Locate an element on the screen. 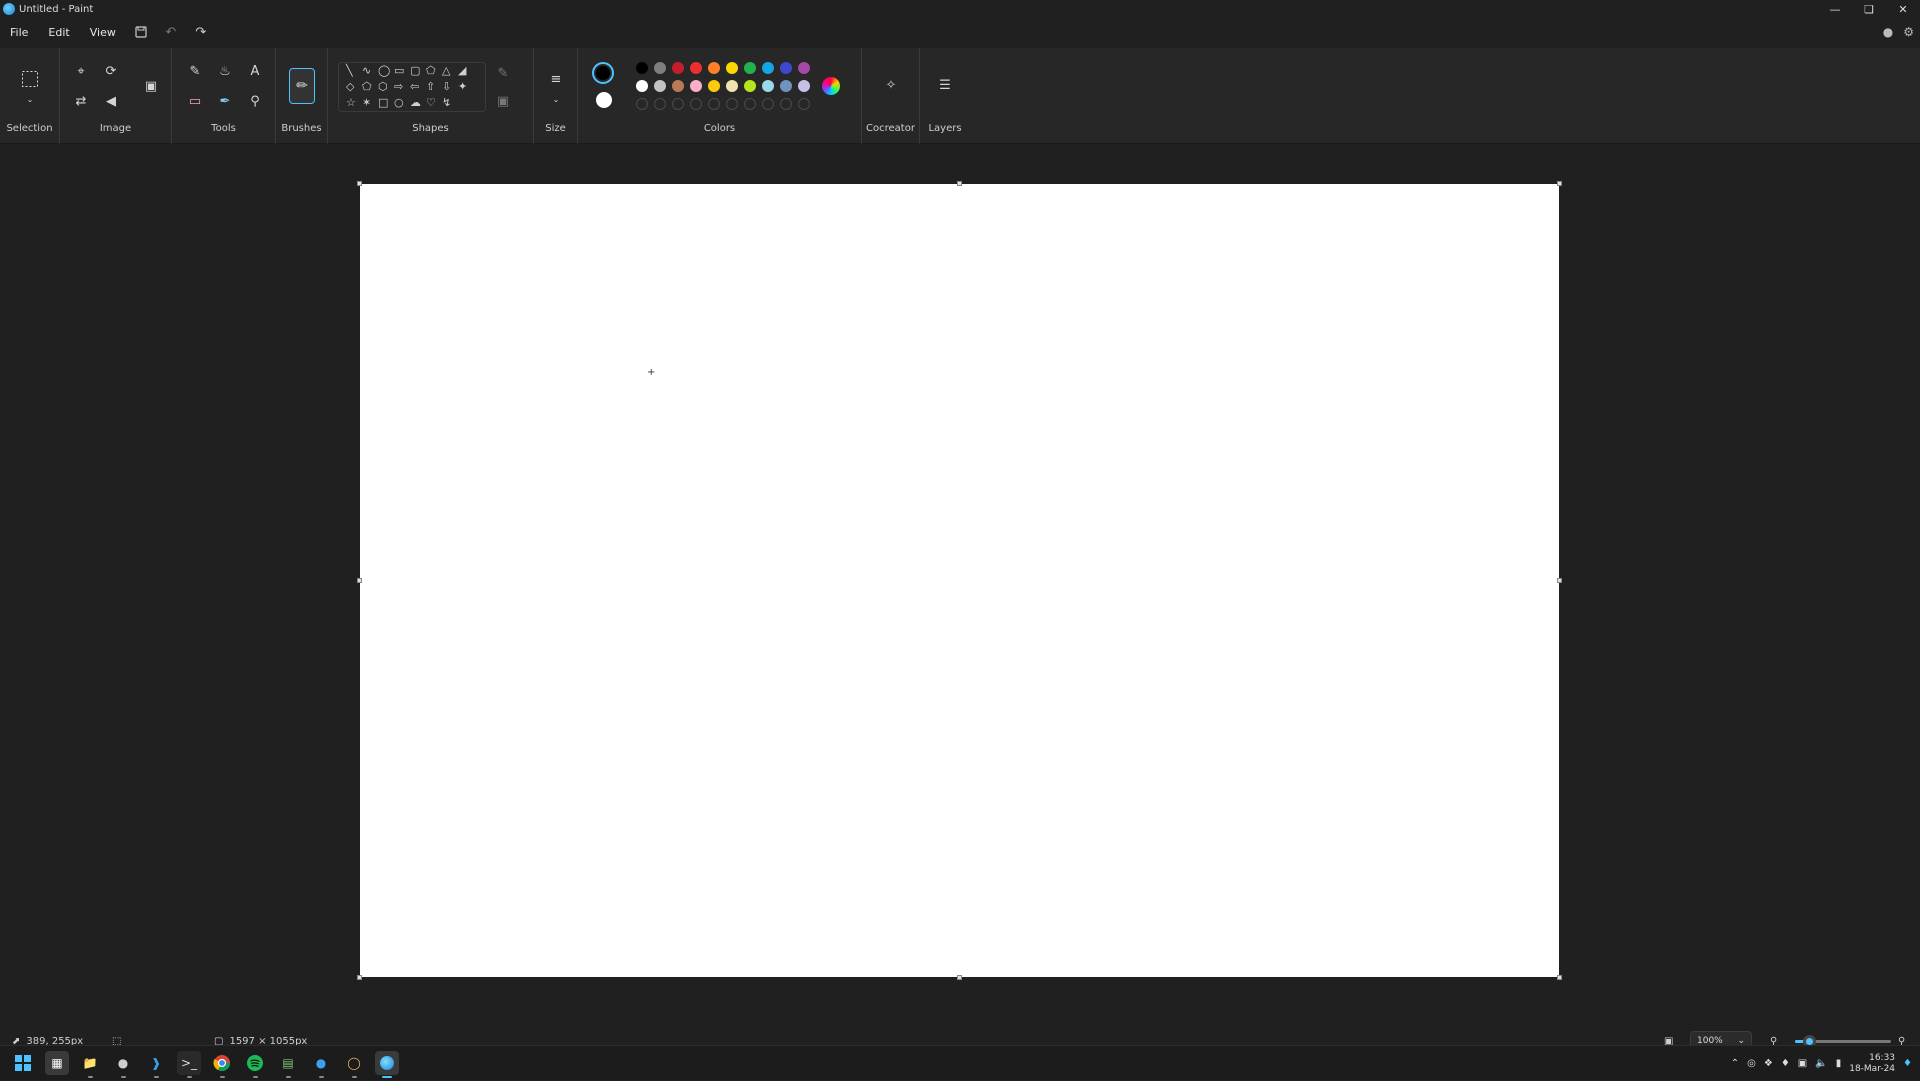 This screenshot has width=1920, height=1081. menu-edit: Edit is located at coordinates (58, 32).